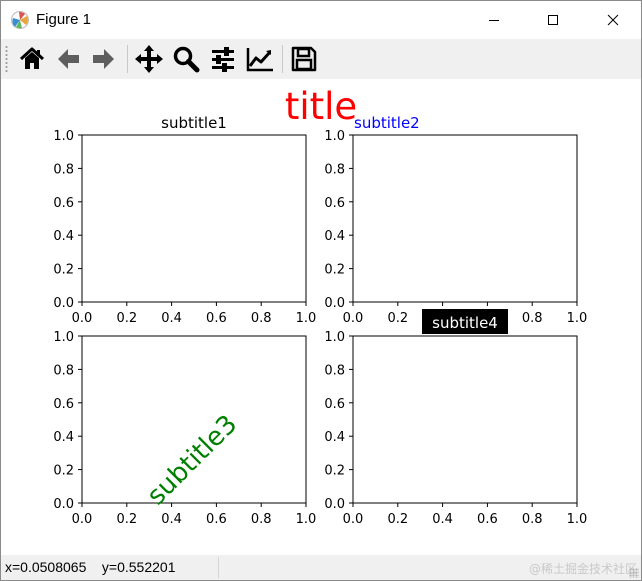 The height and width of the screenshot is (581, 642). What do you see at coordinates (321, 106) in the screenshot?
I see `figure-suptitle: title` at bounding box center [321, 106].